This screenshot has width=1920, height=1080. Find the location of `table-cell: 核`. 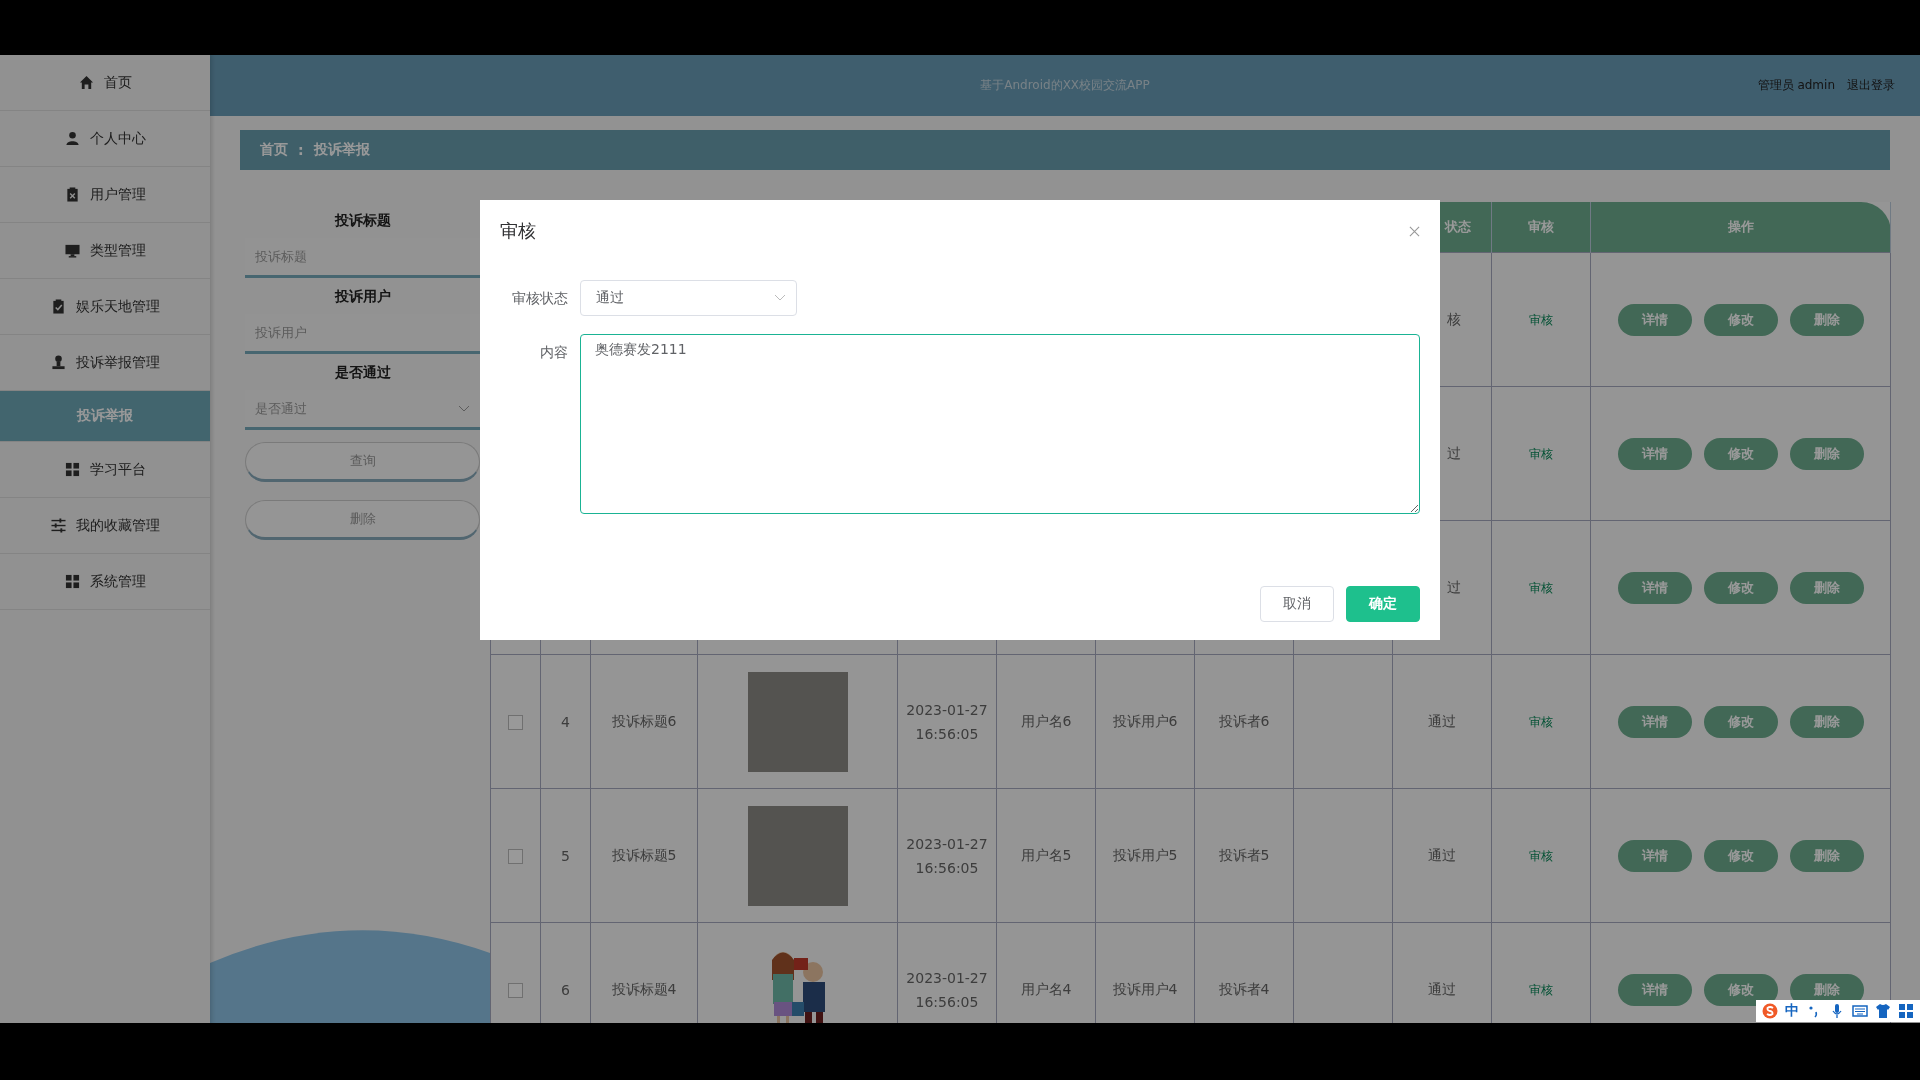

table-cell: 核 is located at coordinates (1454, 318).